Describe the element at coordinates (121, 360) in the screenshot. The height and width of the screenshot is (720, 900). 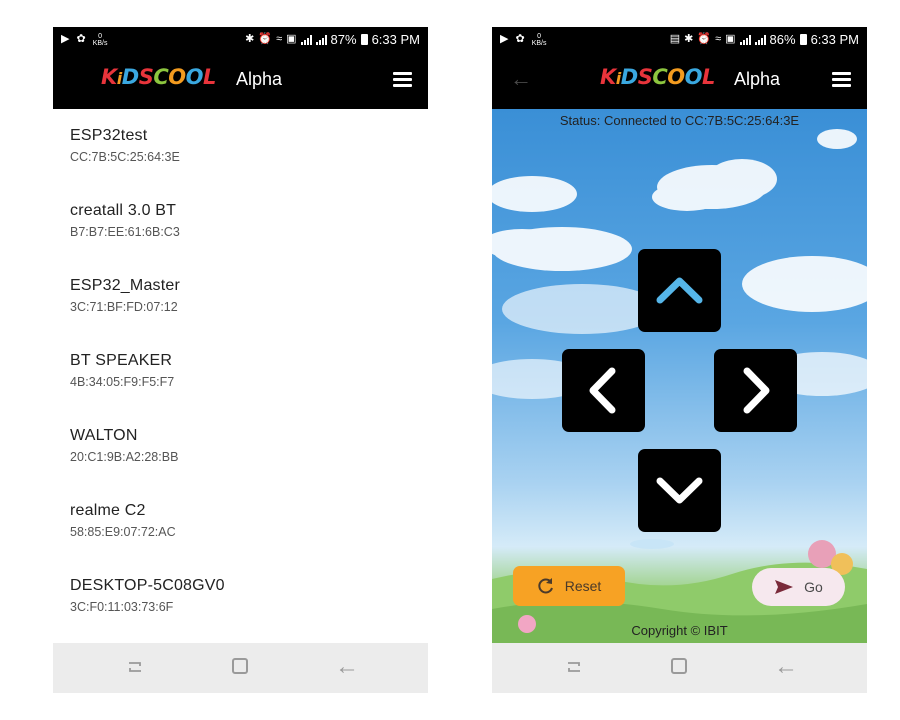
I see `device-name: BT SPEAKER` at that location.